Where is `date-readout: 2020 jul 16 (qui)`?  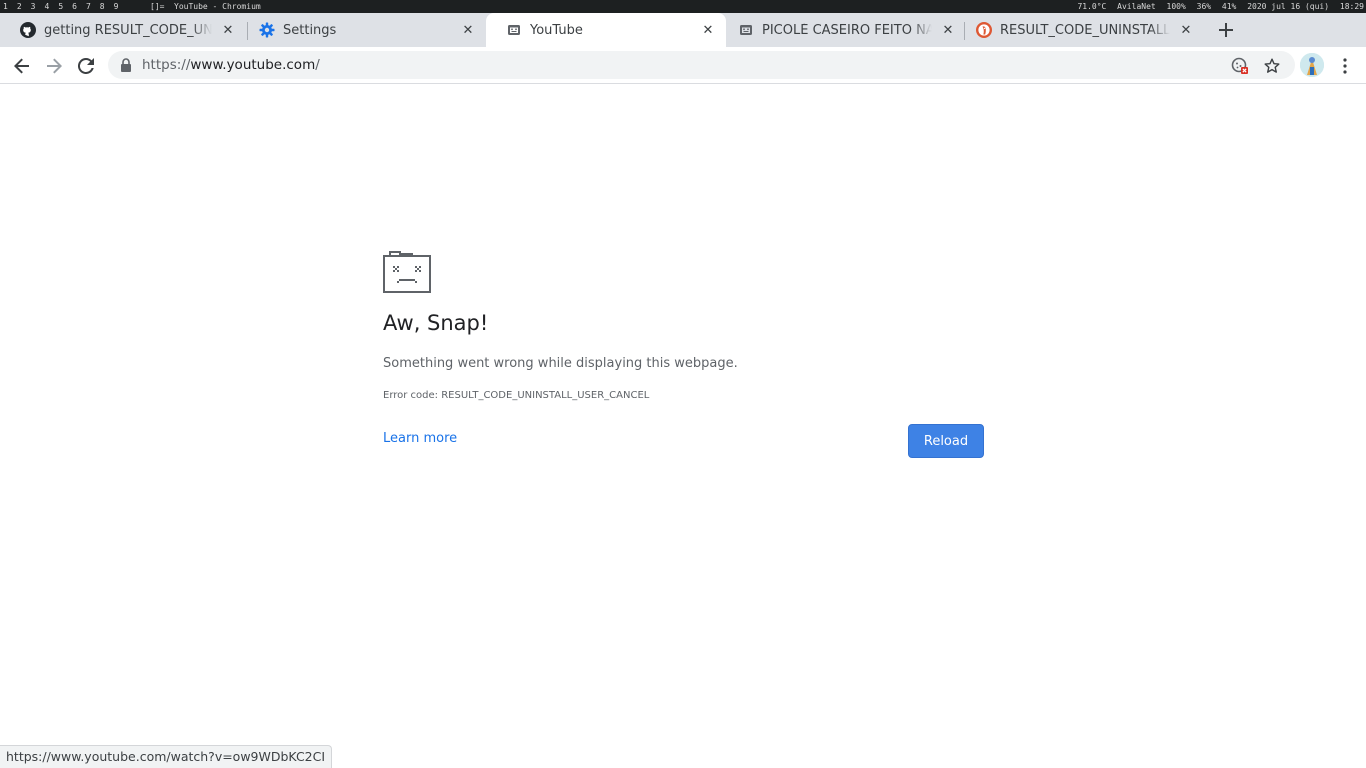 date-readout: 2020 jul 16 (qui) is located at coordinates (1288, 6).